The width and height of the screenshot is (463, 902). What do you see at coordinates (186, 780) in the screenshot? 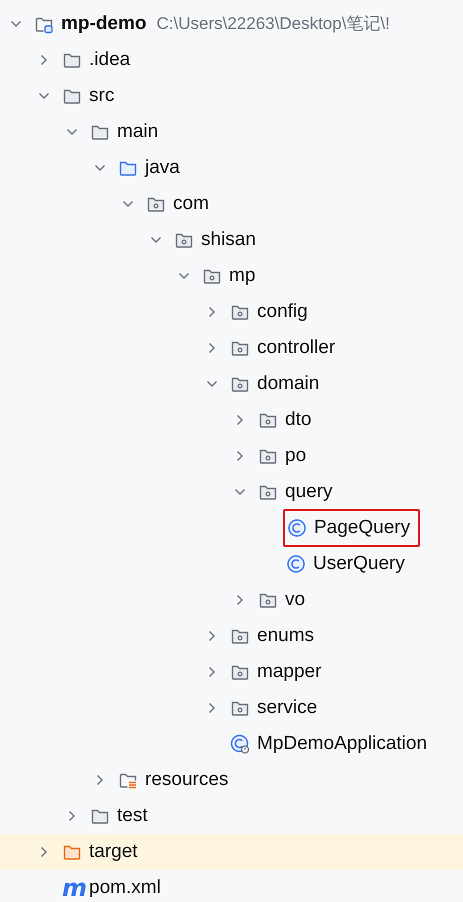
I see `tree-item-label: resources` at bounding box center [186, 780].